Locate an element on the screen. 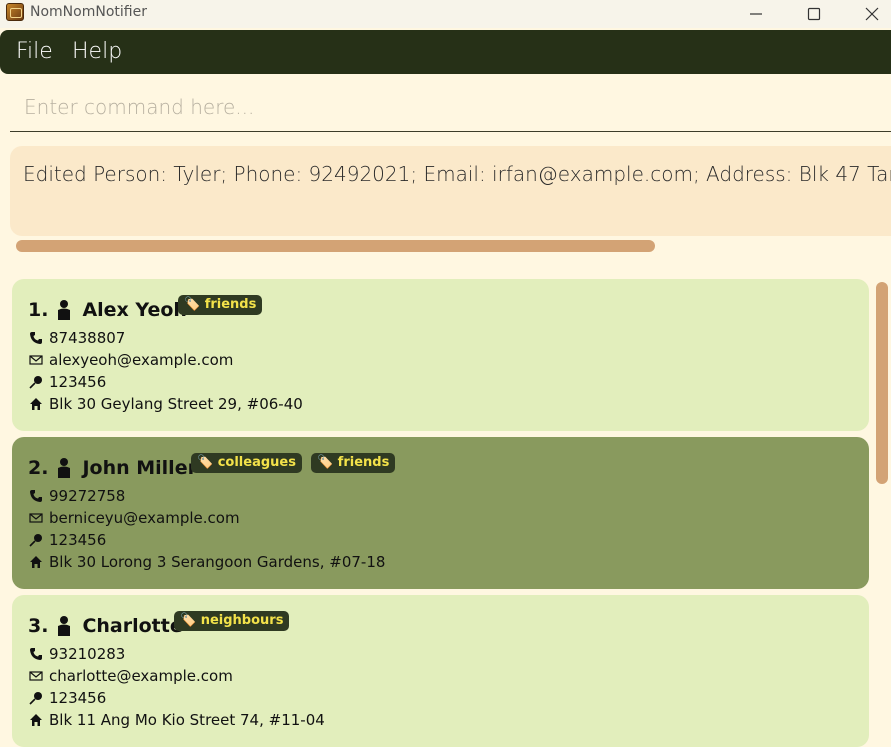 This screenshot has width=891, height=747. email-row: berniceyu@example.com is located at coordinates (134, 518).